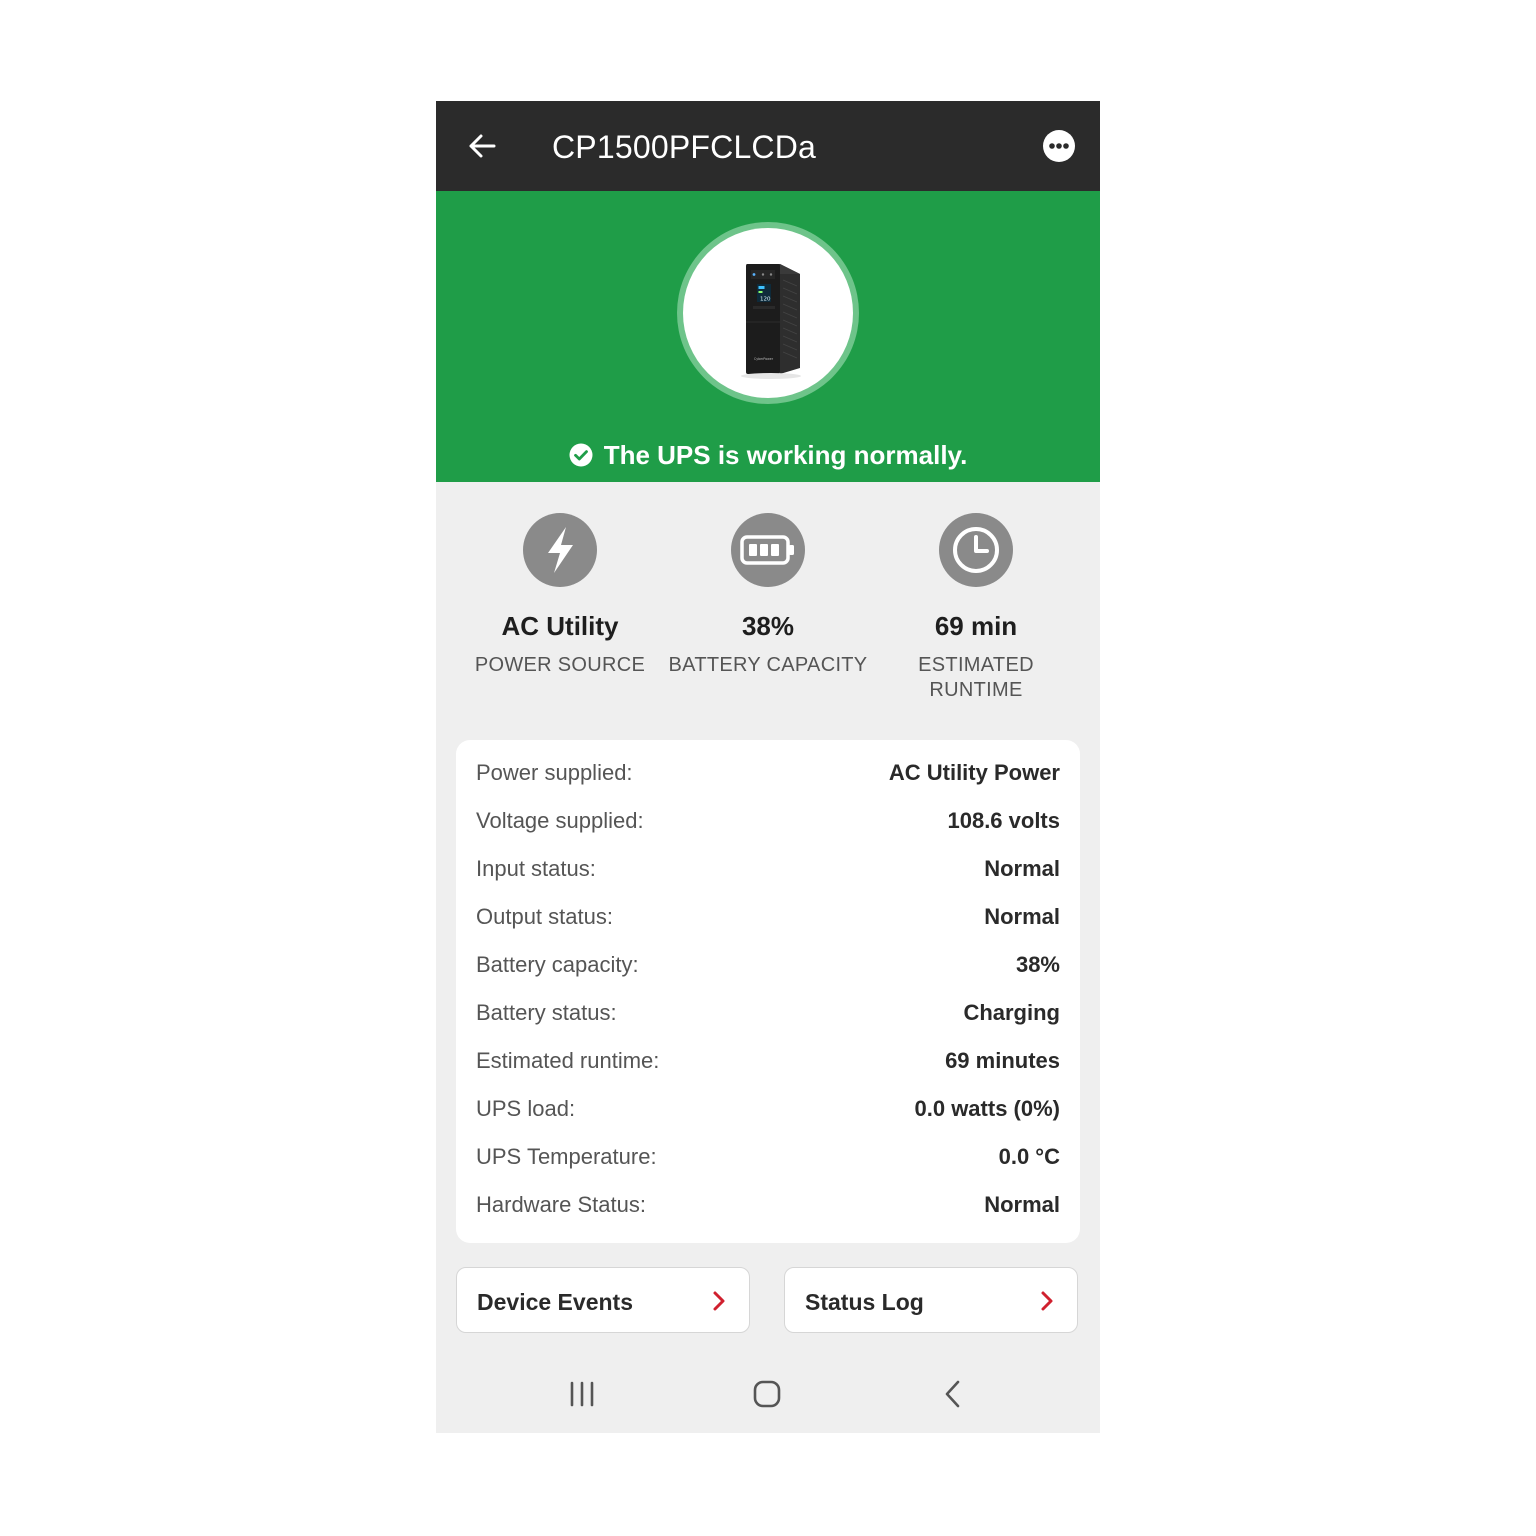  What do you see at coordinates (768, 773) in the screenshot?
I see `detail-row-power-supplied: Power supplied: AC Utility Power` at bounding box center [768, 773].